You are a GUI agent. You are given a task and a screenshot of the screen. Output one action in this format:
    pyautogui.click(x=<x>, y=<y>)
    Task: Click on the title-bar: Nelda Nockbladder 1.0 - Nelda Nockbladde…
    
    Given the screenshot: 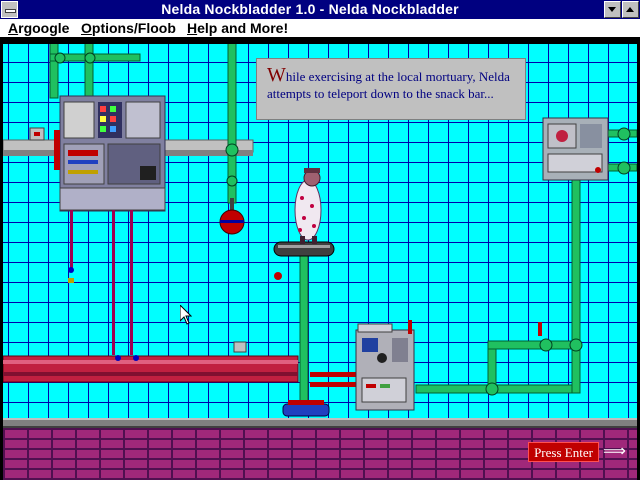 What is the action you would take?
    pyautogui.click(x=320, y=9)
    